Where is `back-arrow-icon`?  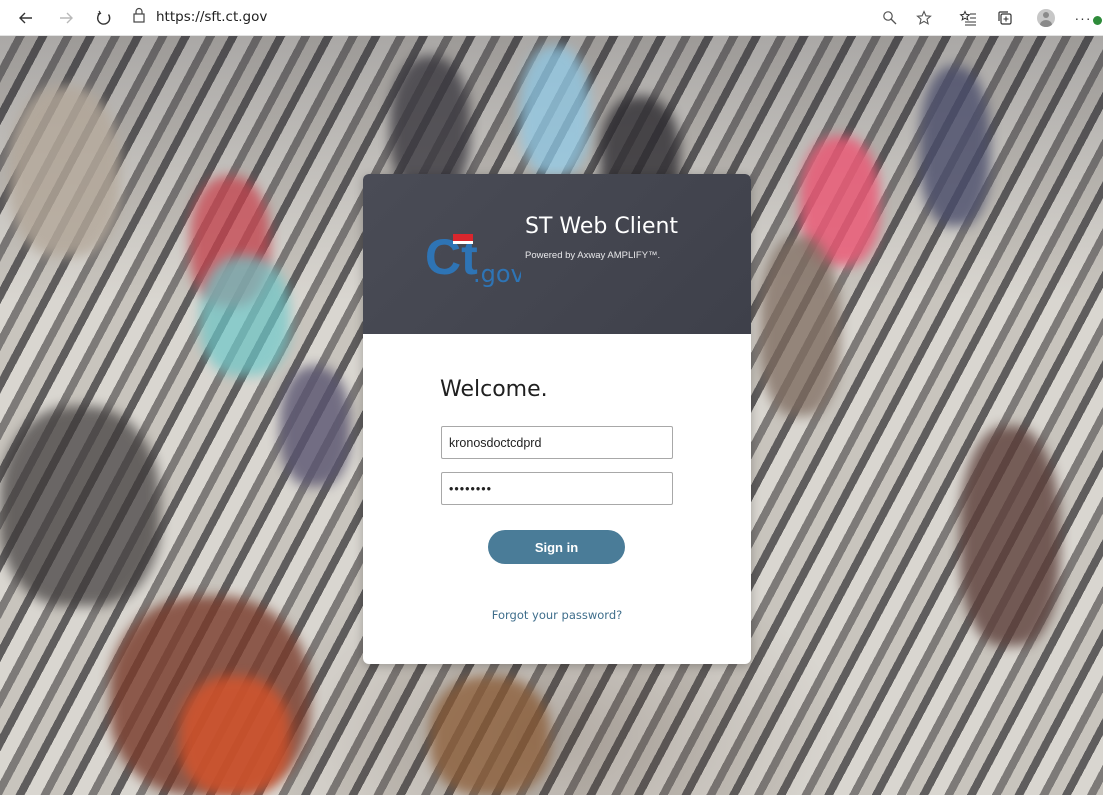
back-arrow-icon is located at coordinates (26, 18).